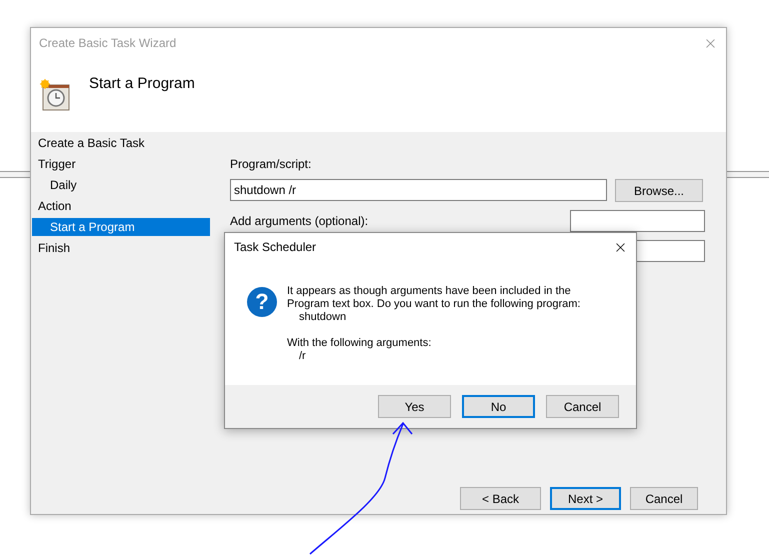 This screenshot has height=558, width=769. Describe the element at coordinates (359, 343) in the screenshot. I see `arguments-caption: With the following arguments:` at that location.